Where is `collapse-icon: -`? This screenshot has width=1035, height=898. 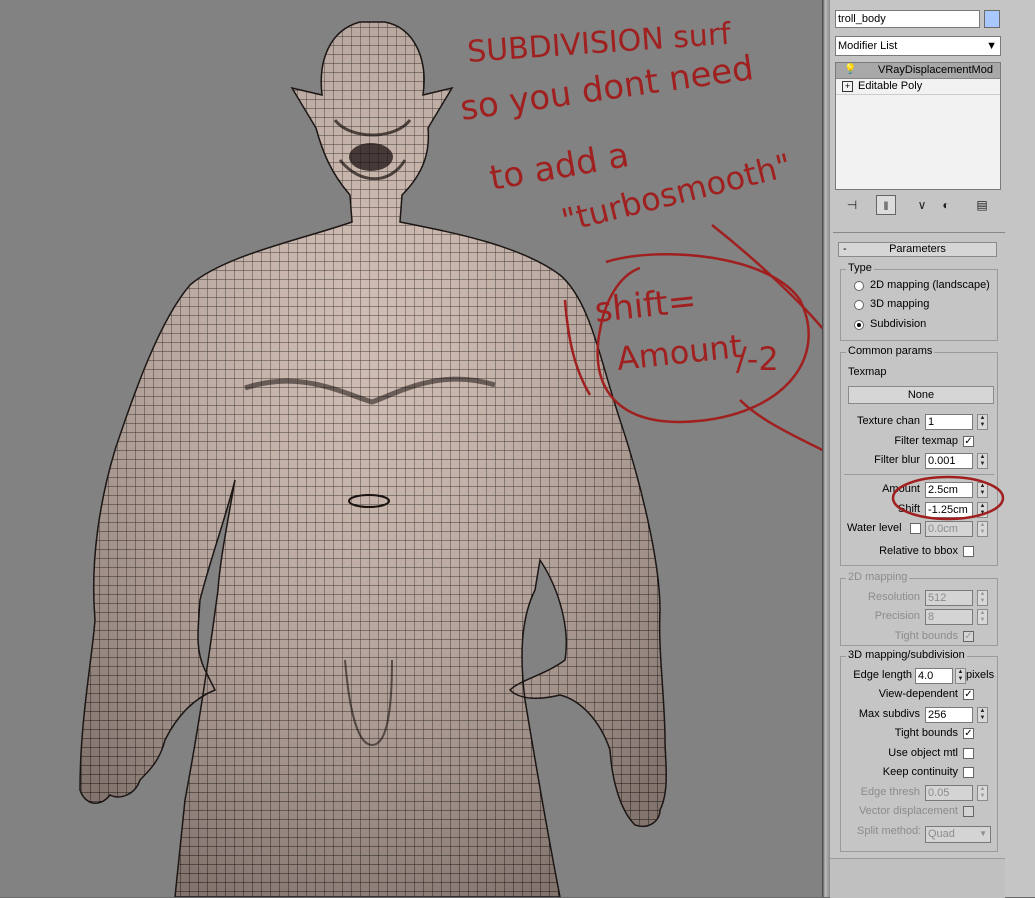 collapse-icon: - is located at coordinates (845, 249).